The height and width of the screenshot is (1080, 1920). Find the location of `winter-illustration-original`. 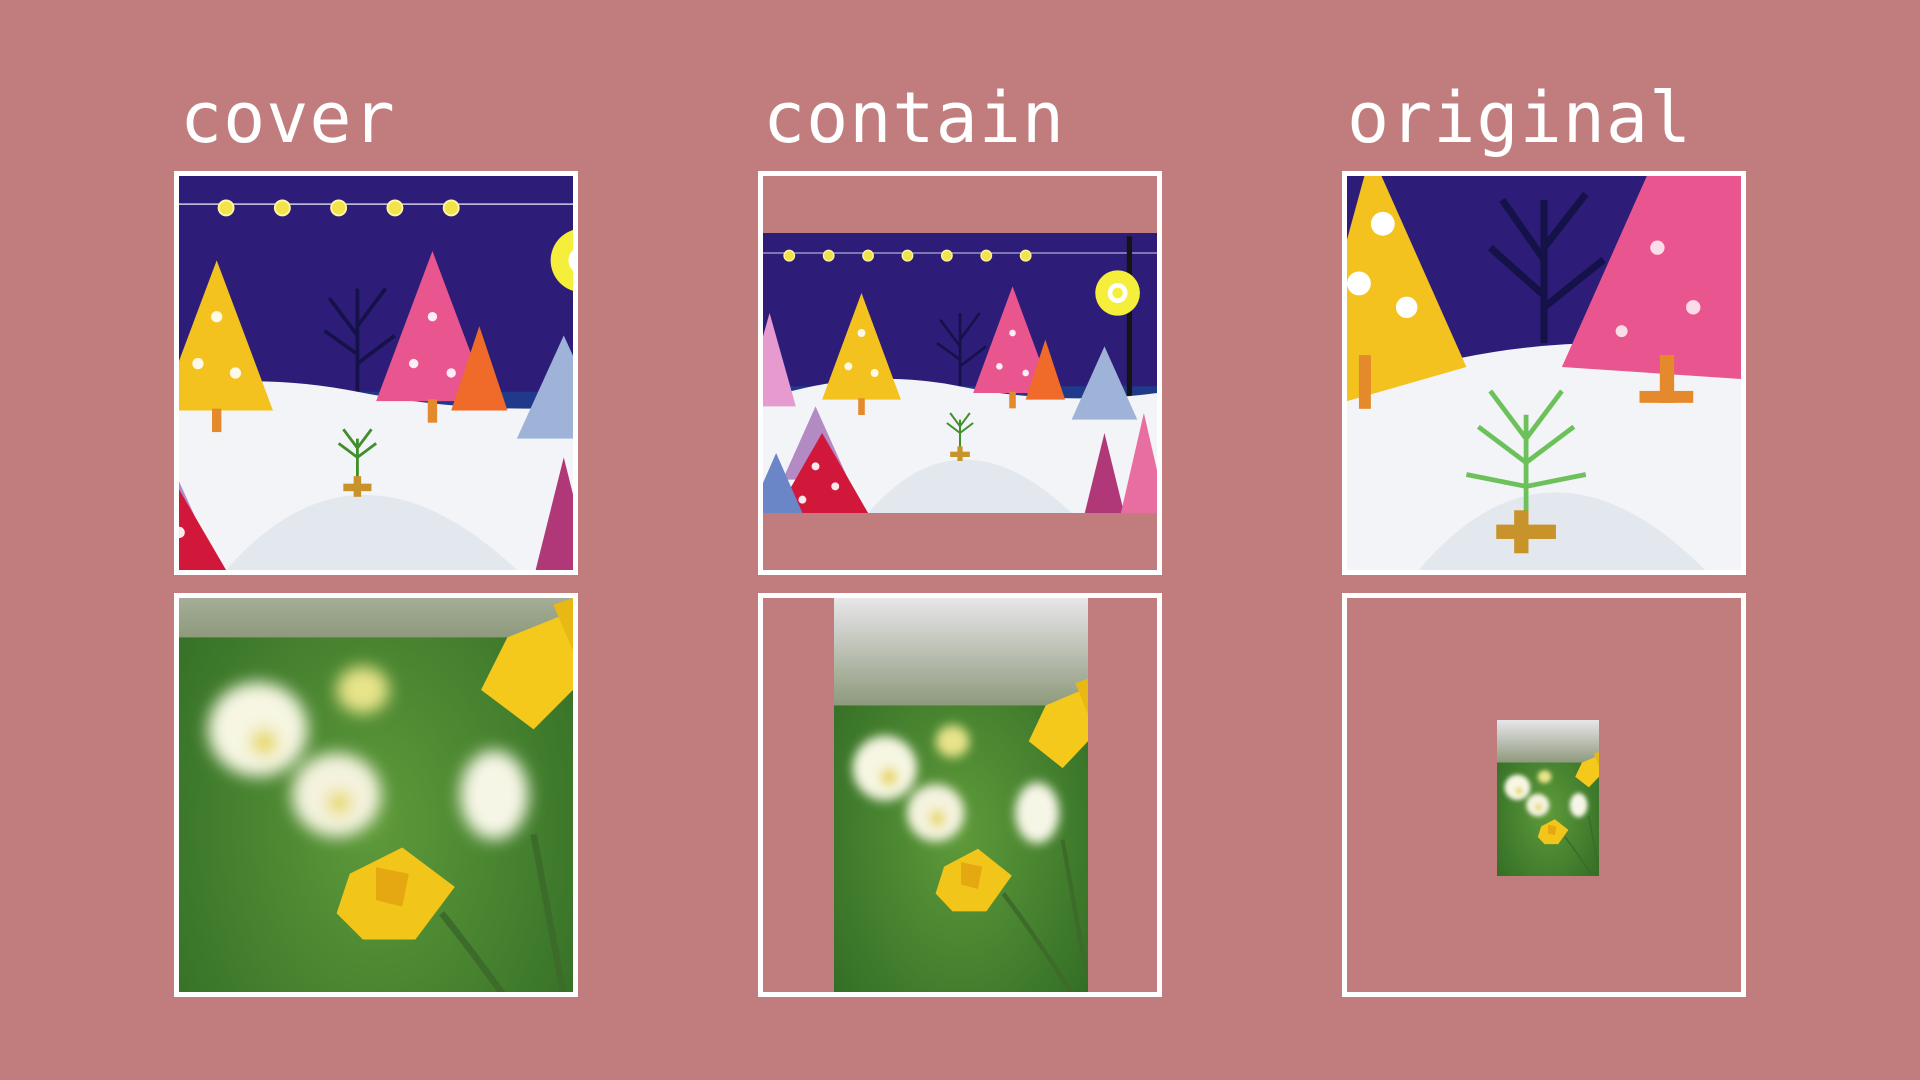

winter-illustration-original is located at coordinates (1544, 373).